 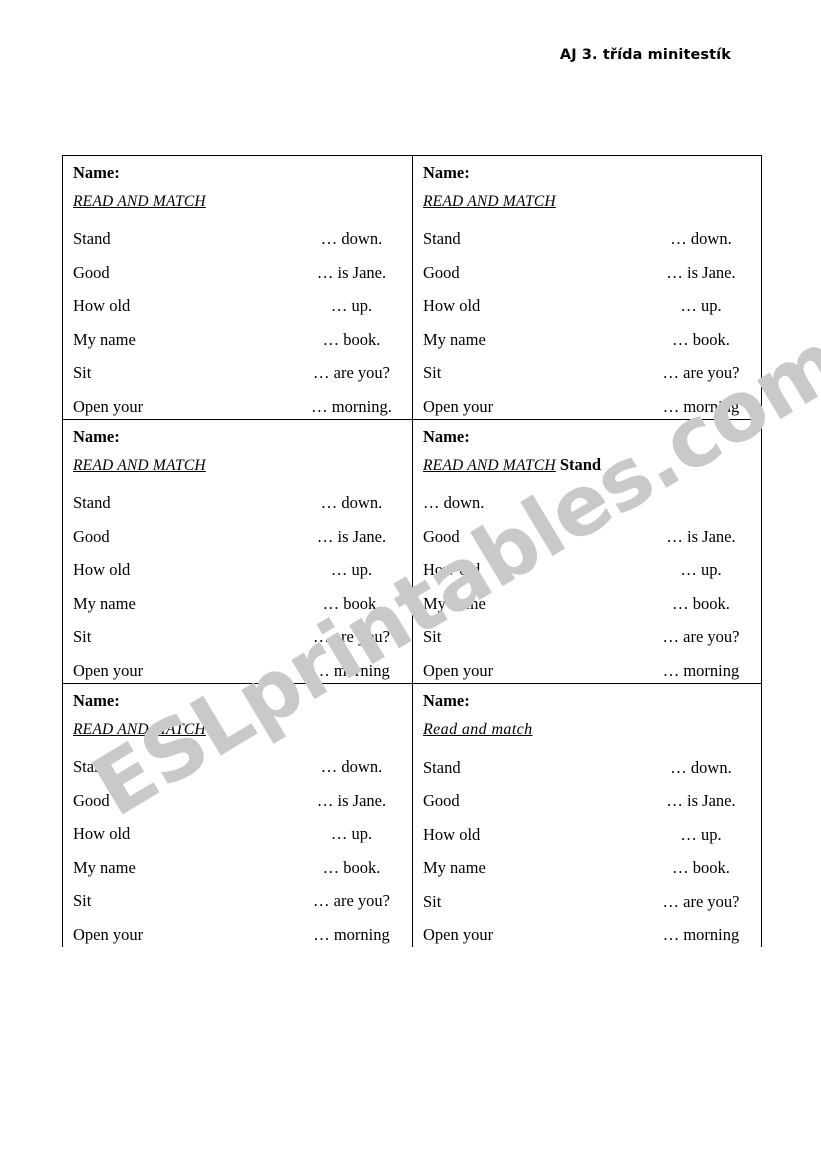 What do you see at coordinates (351, 406) in the screenshot?
I see `match-answer: … morning.` at bounding box center [351, 406].